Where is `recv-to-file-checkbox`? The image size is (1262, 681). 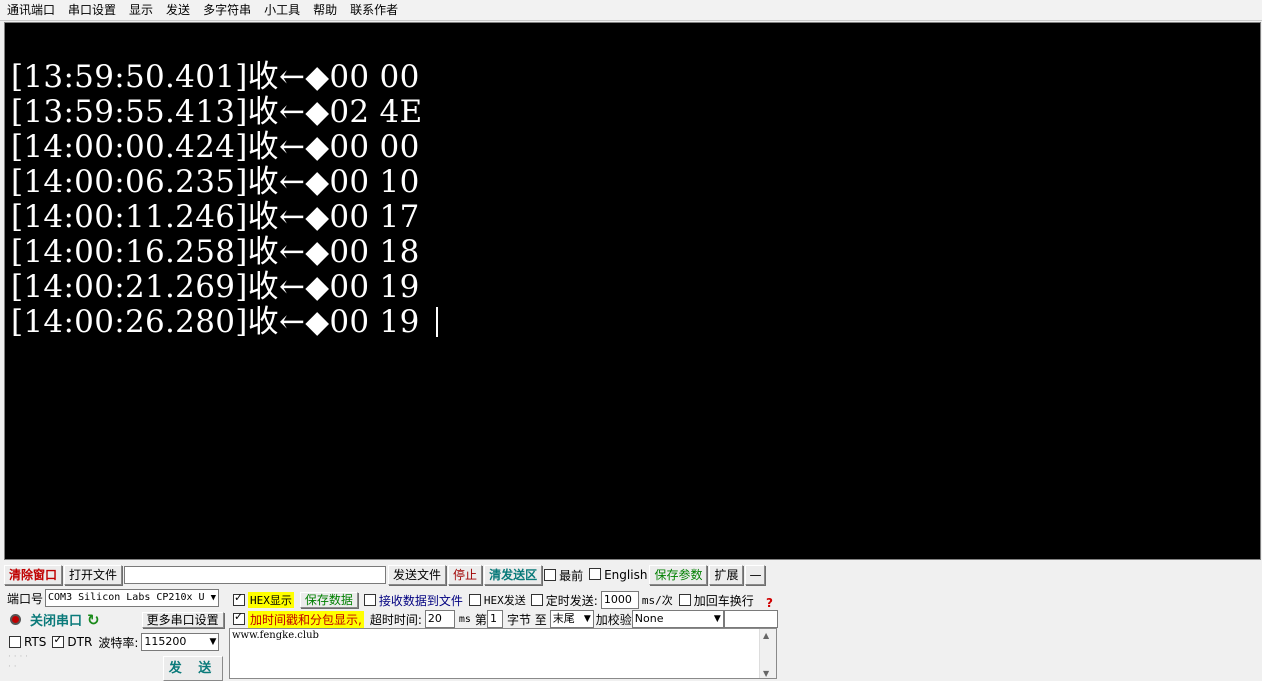
recv-to-file-checkbox is located at coordinates (369, 600).